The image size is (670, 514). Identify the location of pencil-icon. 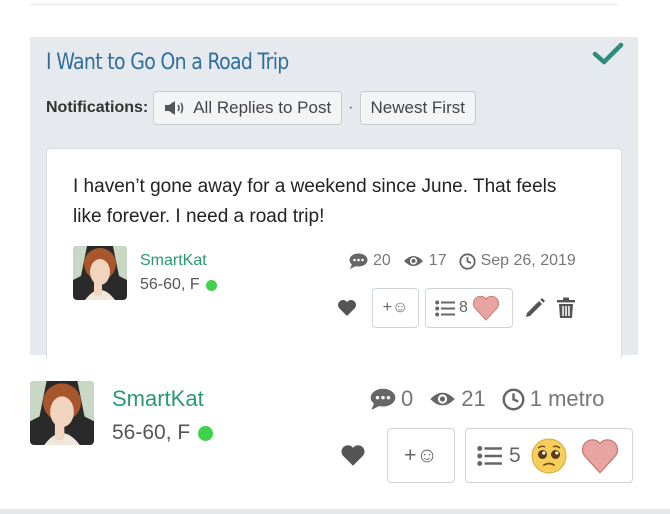
(535, 307).